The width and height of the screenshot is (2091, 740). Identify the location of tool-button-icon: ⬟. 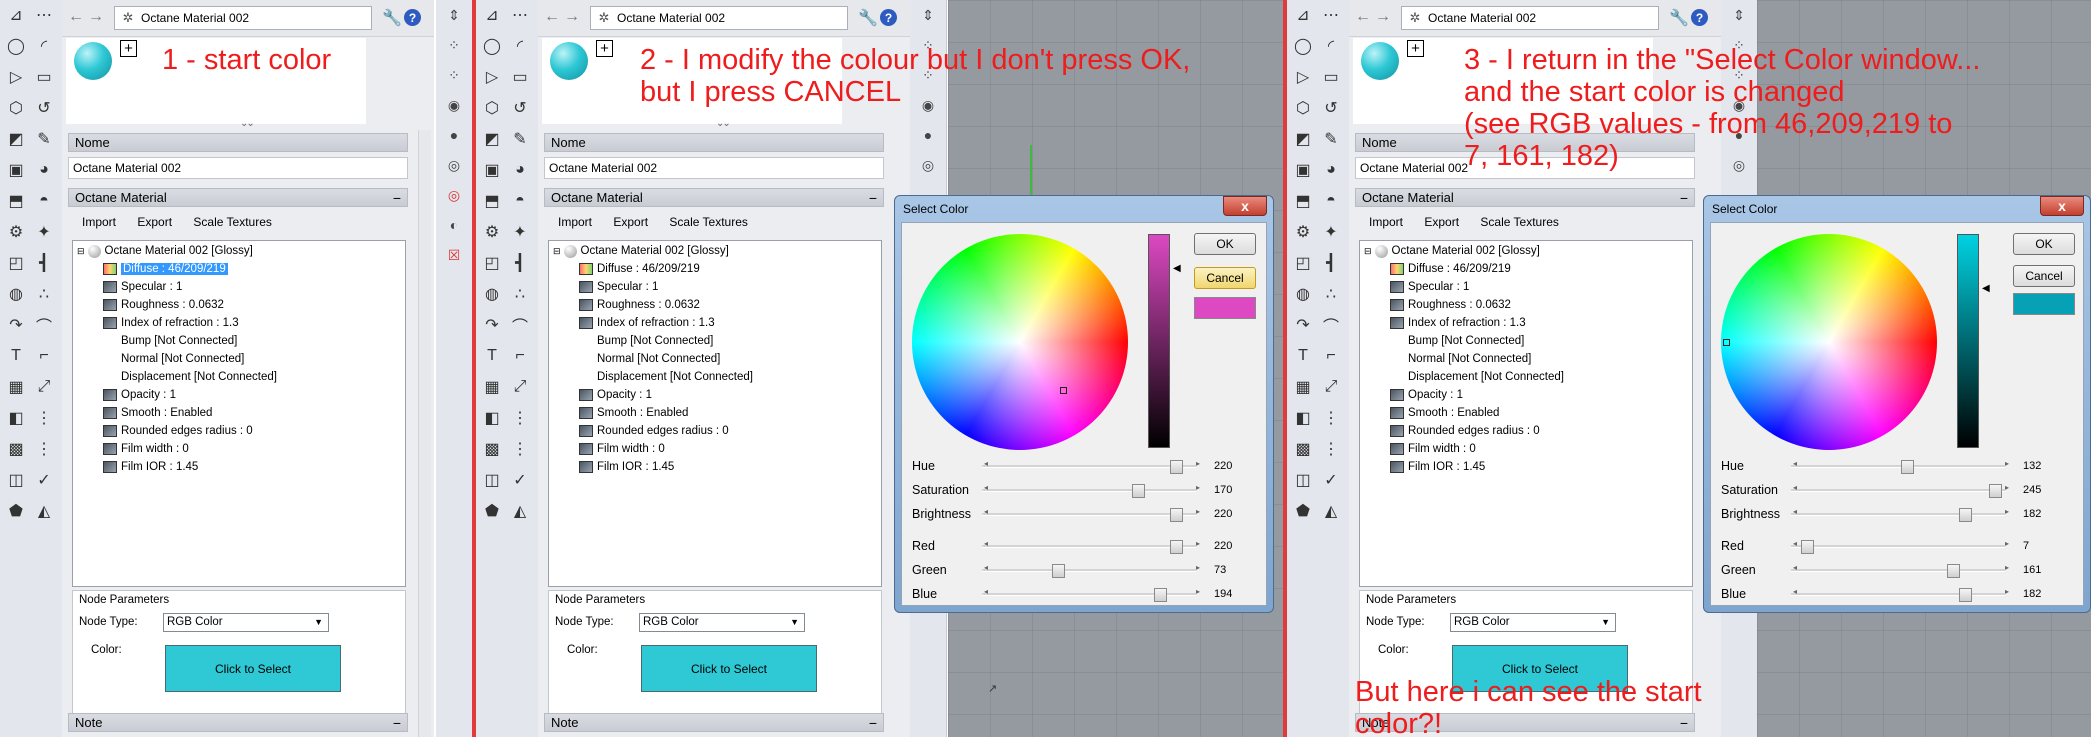
(492, 511).